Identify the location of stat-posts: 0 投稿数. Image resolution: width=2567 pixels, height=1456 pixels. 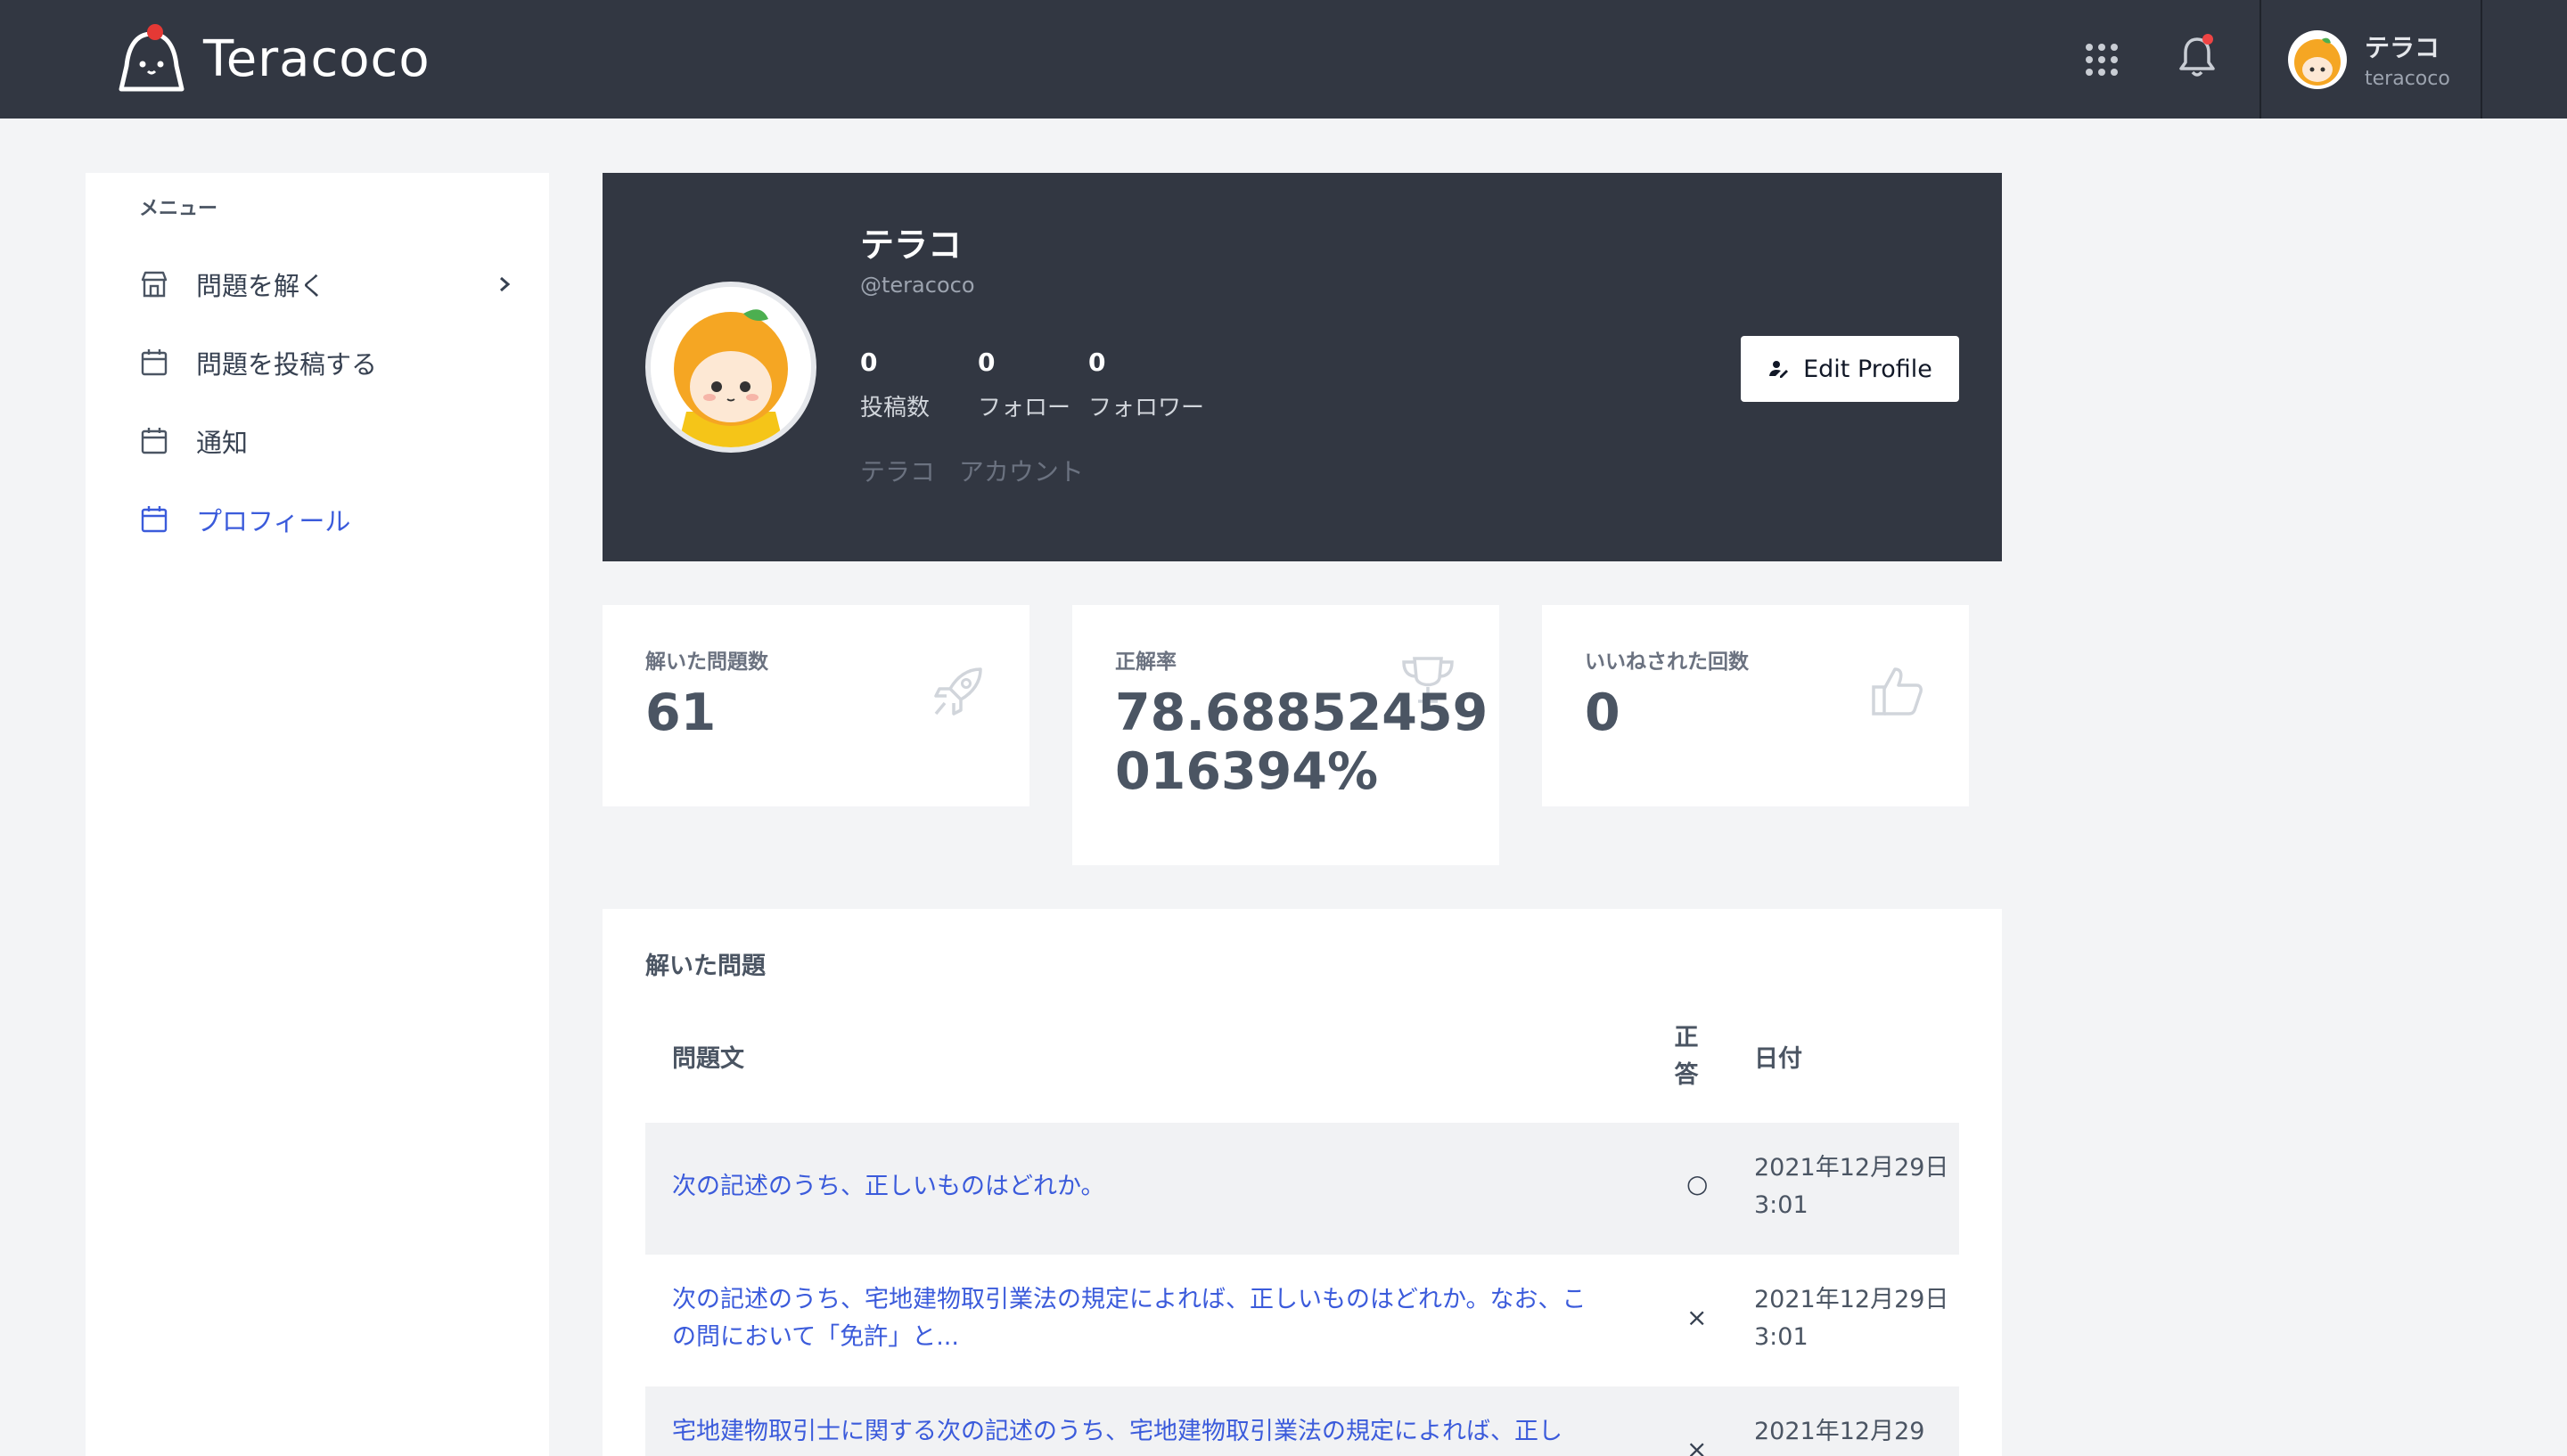
(895, 385).